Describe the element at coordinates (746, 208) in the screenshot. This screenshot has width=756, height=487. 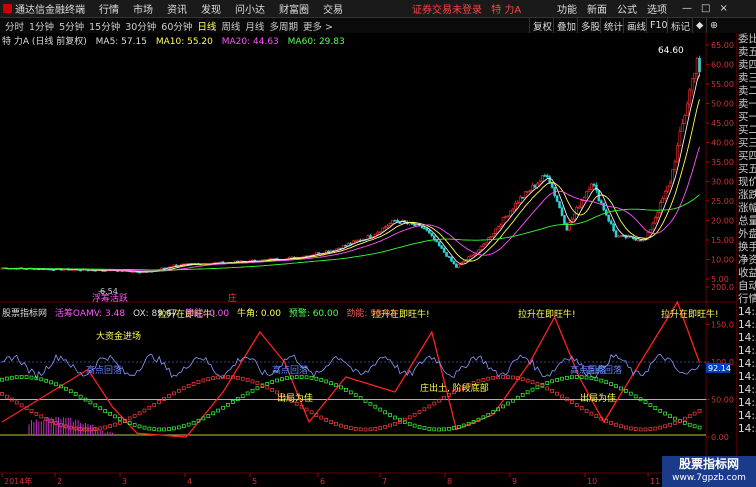
I see `side-panel-item: 涨幅` at that location.